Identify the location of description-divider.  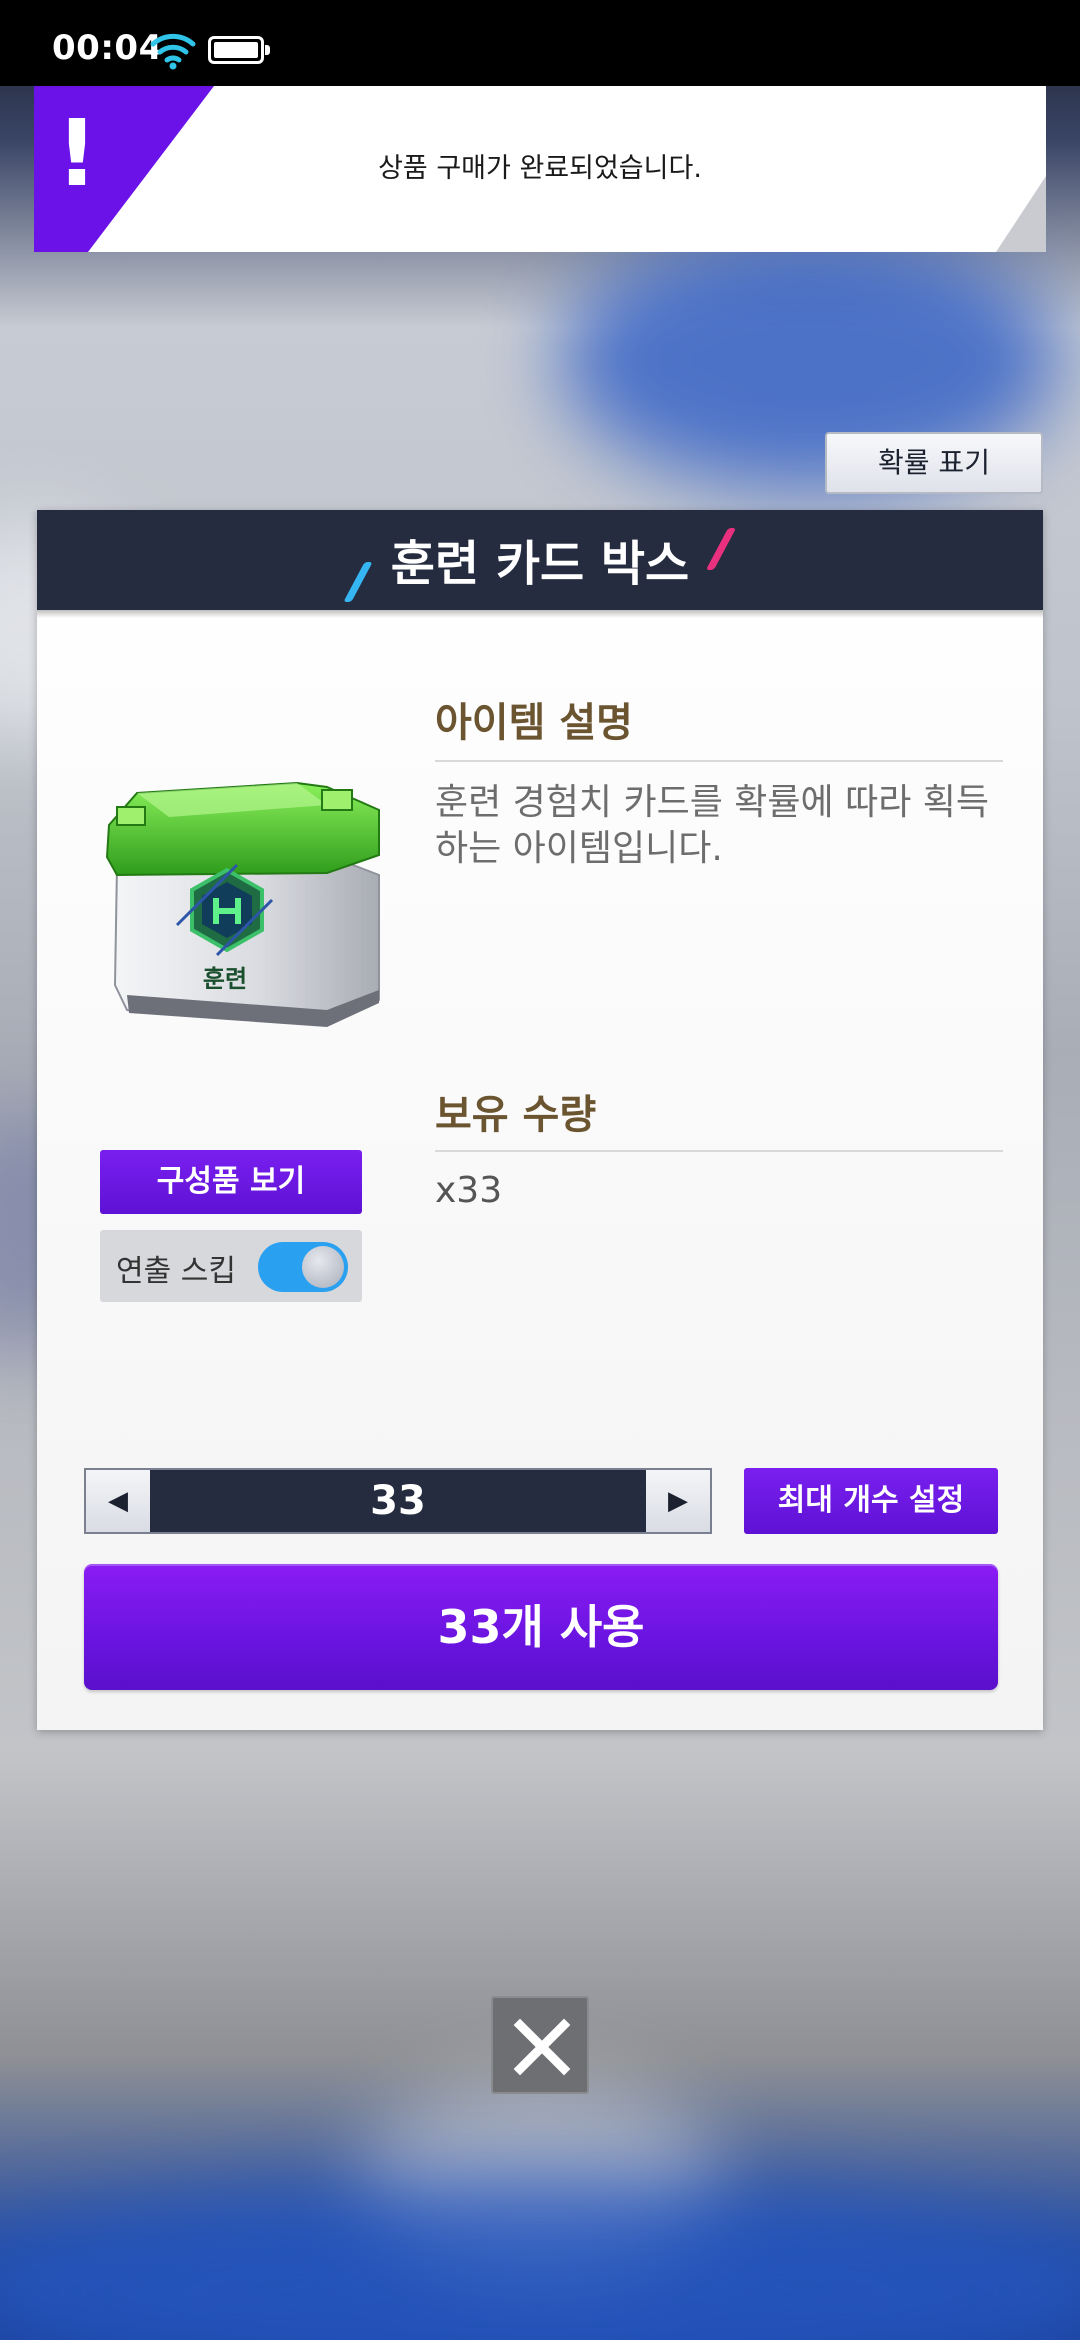
(719, 761).